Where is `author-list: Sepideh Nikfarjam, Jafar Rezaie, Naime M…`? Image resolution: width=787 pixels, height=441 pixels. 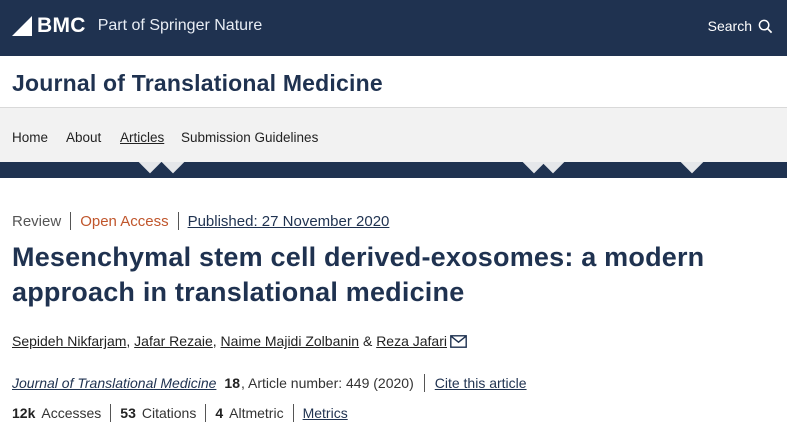
author-list: Sepideh Nikfarjam, Jafar Rezaie, Naime M… is located at coordinates (239, 341).